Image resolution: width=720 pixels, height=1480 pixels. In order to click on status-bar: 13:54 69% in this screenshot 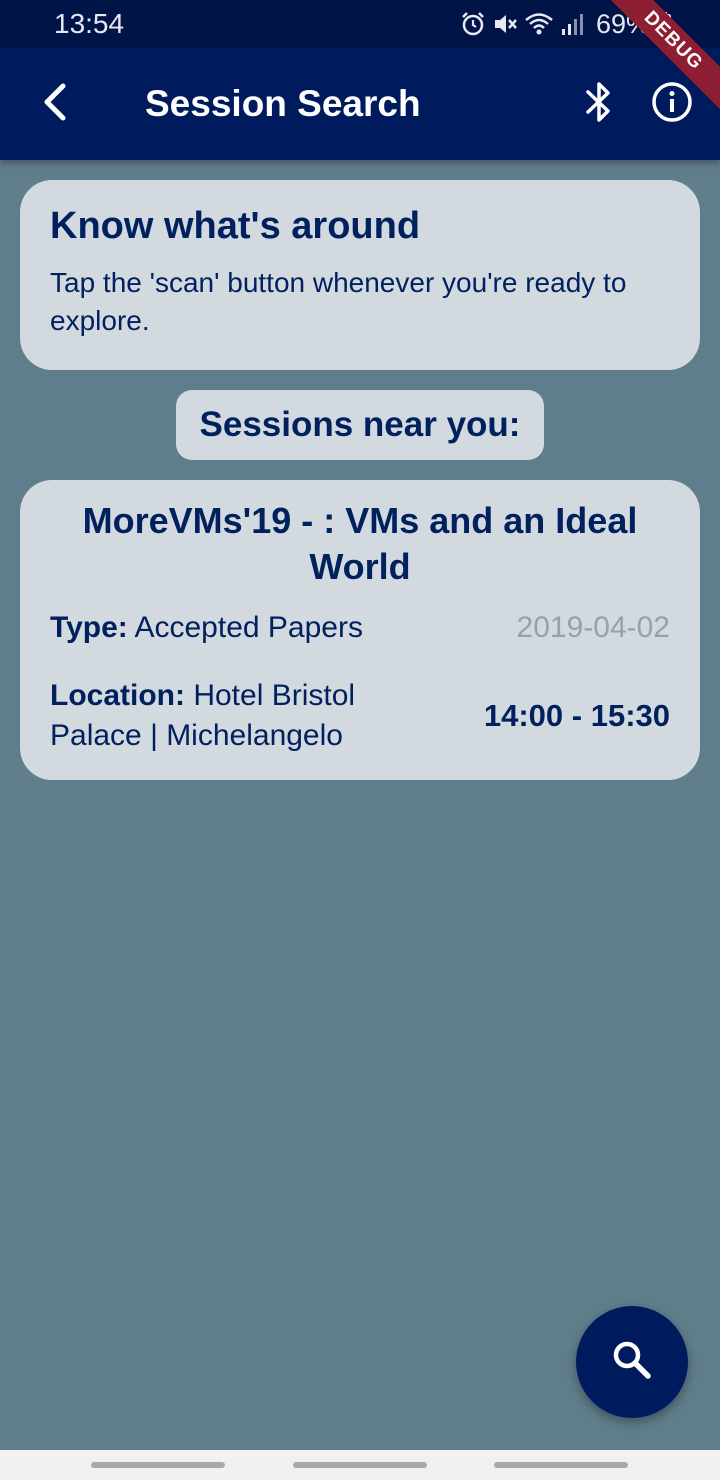, I will do `click(360, 24)`.